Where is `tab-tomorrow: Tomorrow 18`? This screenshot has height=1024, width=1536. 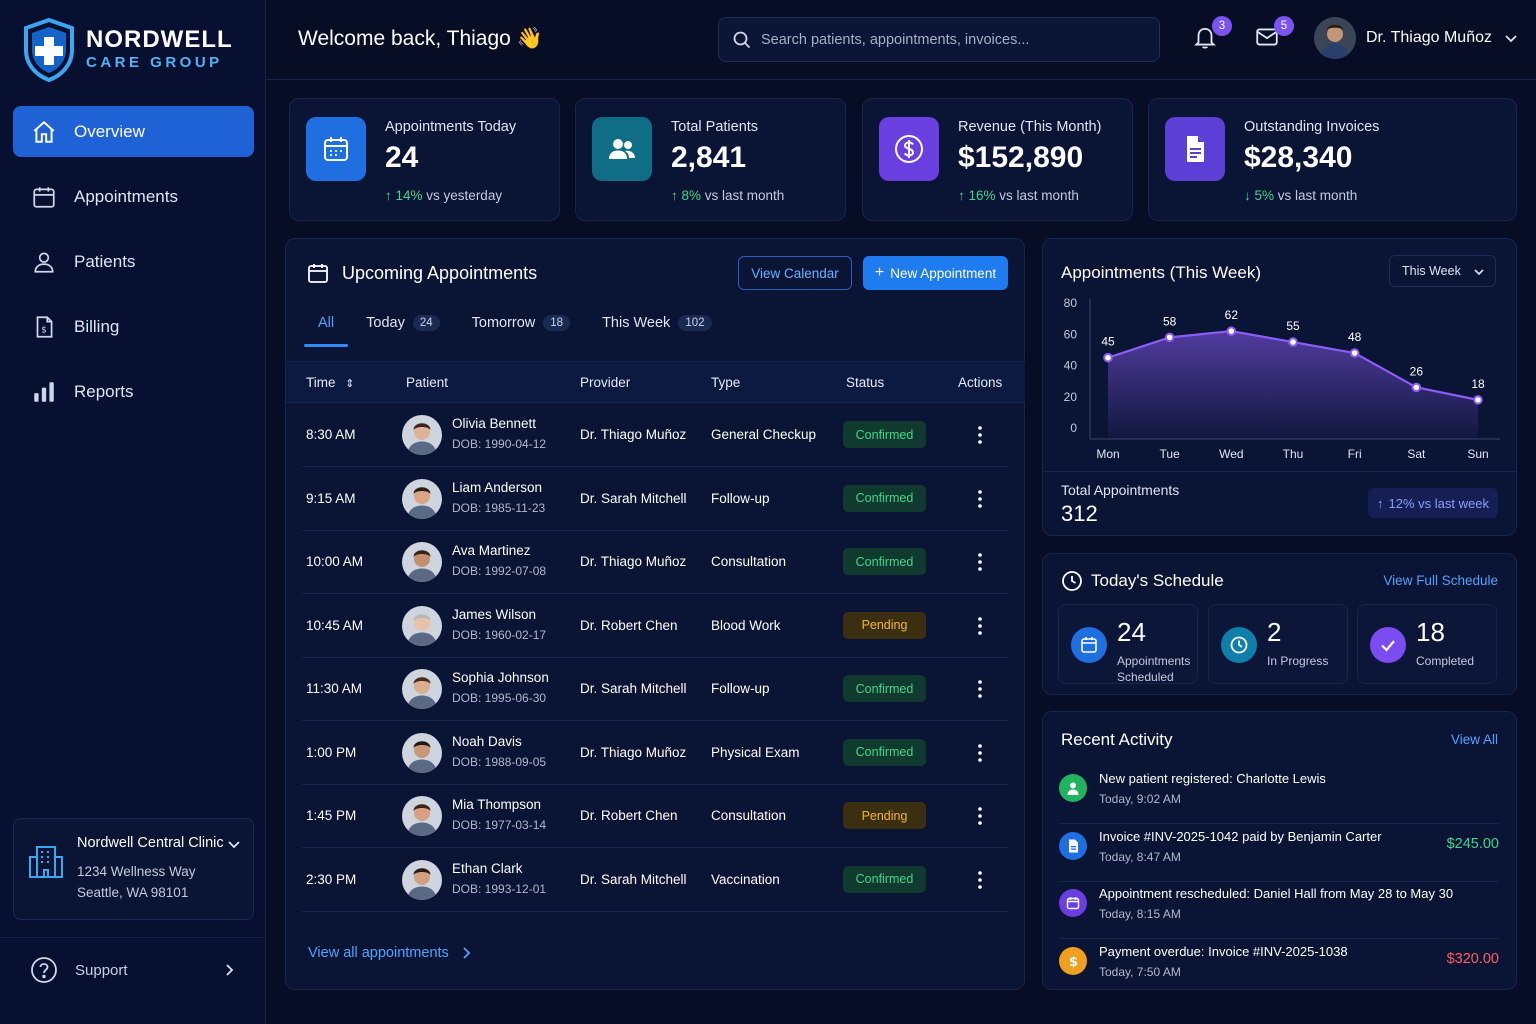
tab-tomorrow: Tomorrow 18 is located at coordinates (521, 328).